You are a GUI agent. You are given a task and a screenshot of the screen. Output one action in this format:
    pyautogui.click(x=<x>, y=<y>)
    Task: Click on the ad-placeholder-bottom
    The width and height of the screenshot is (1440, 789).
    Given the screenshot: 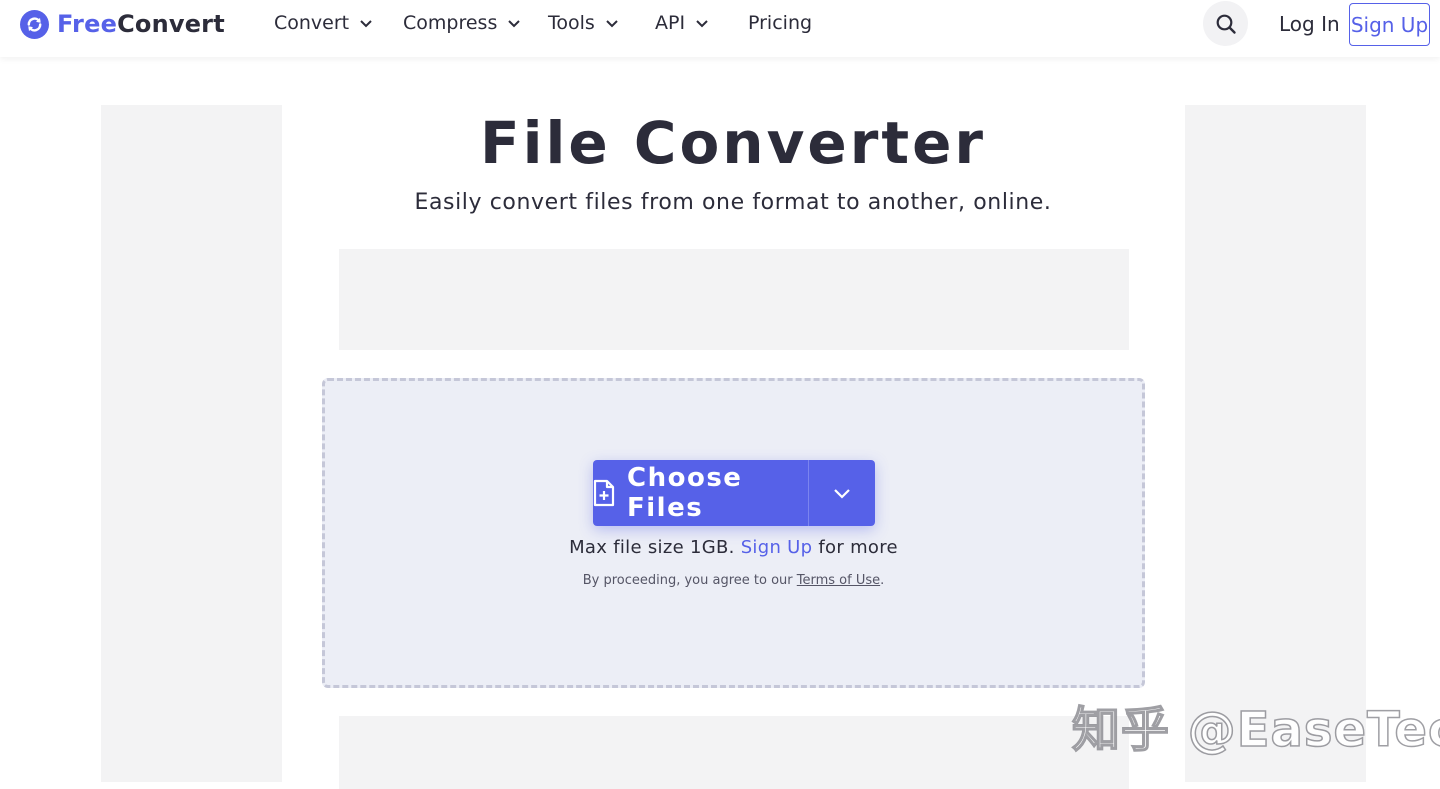 What is the action you would take?
    pyautogui.click(x=734, y=752)
    